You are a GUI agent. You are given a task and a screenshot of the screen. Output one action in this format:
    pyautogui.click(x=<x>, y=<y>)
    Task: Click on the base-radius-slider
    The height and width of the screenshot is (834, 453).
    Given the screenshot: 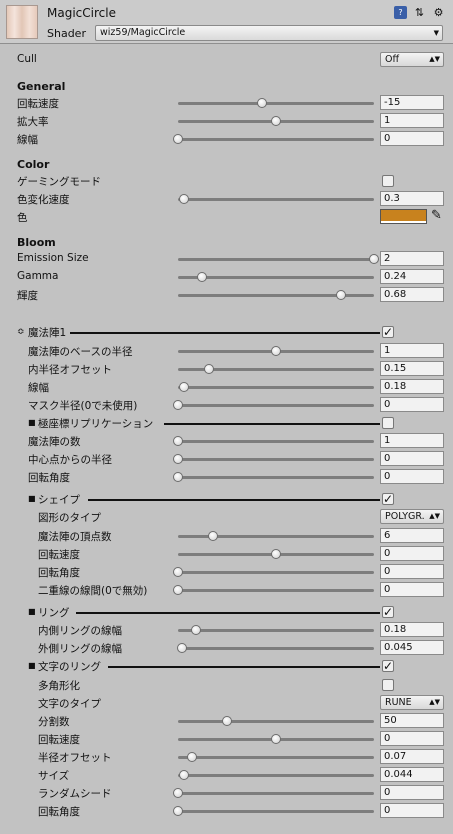 What is the action you would take?
    pyautogui.click(x=276, y=351)
    